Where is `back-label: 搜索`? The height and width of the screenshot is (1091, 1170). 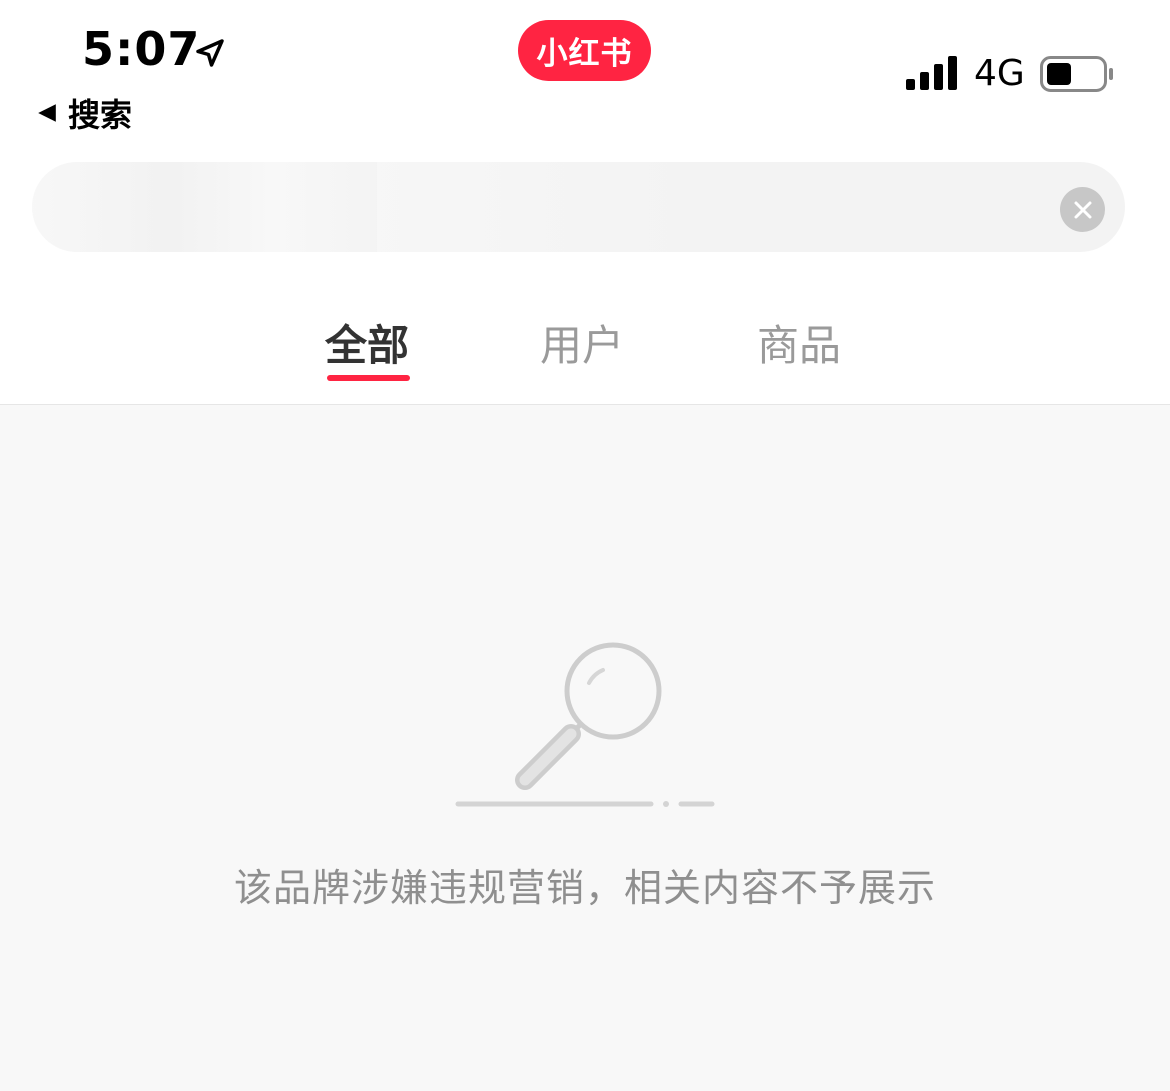
back-label: 搜索 is located at coordinates (100, 115).